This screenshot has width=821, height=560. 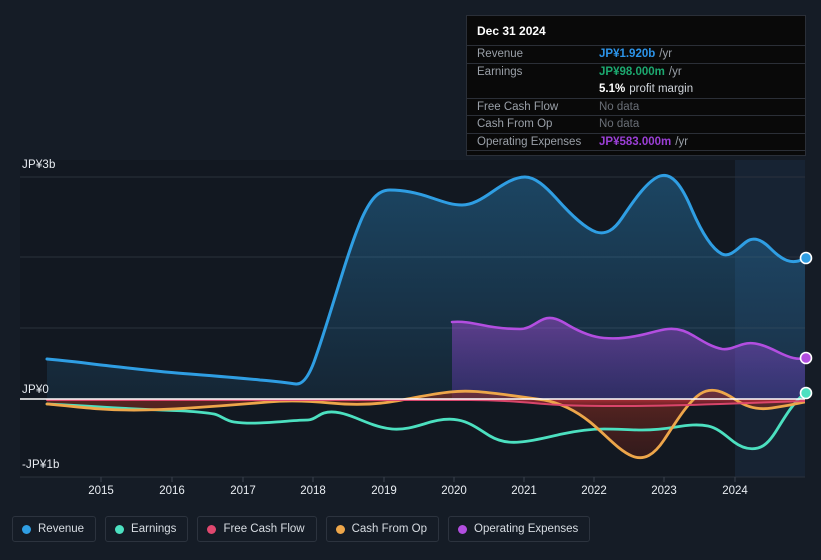 What do you see at coordinates (500, 54) in the screenshot?
I see `tooltip-label-revenue: Revenue` at bounding box center [500, 54].